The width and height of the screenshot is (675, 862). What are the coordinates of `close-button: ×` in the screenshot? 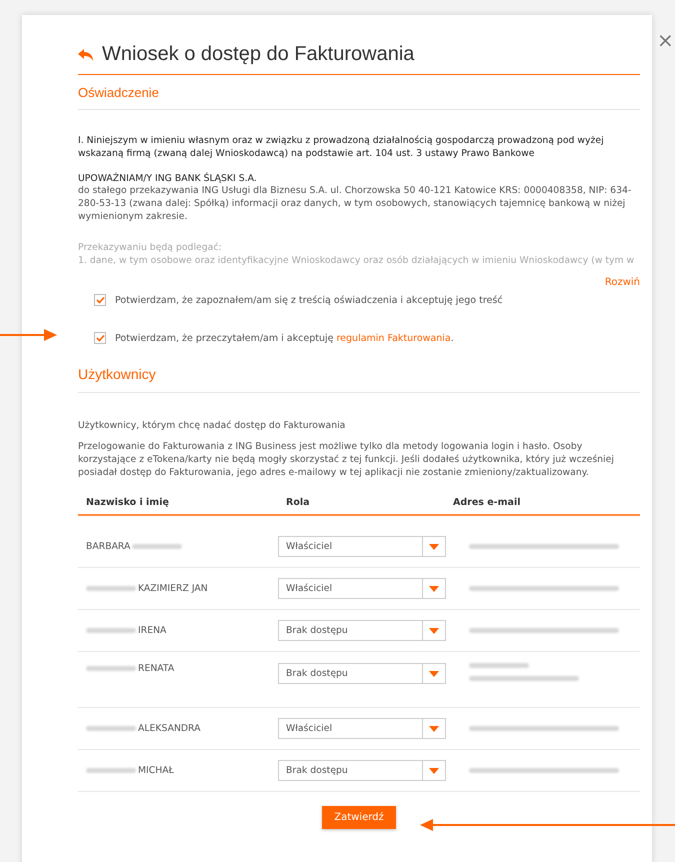 It's located at (665, 40).